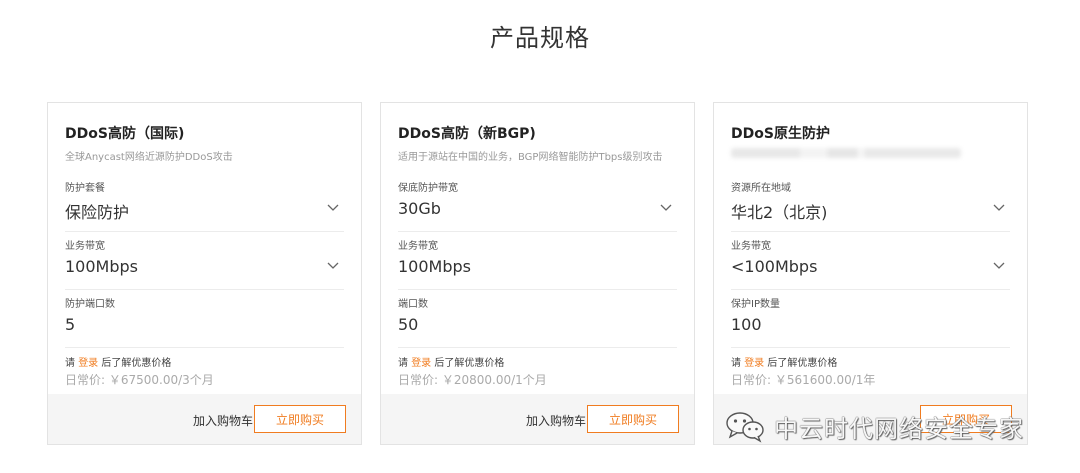  What do you see at coordinates (419, 208) in the screenshot?
I see `field-value: 30Gb` at bounding box center [419, 208].